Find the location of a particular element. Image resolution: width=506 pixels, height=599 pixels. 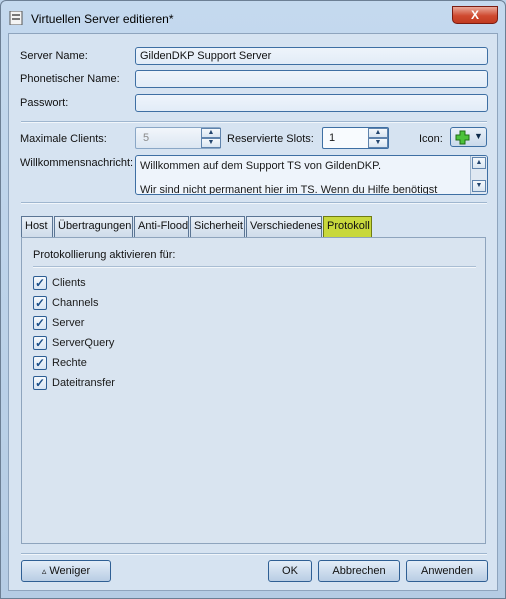

checkbox-server: ✓ is located at coordinates (40, 323).